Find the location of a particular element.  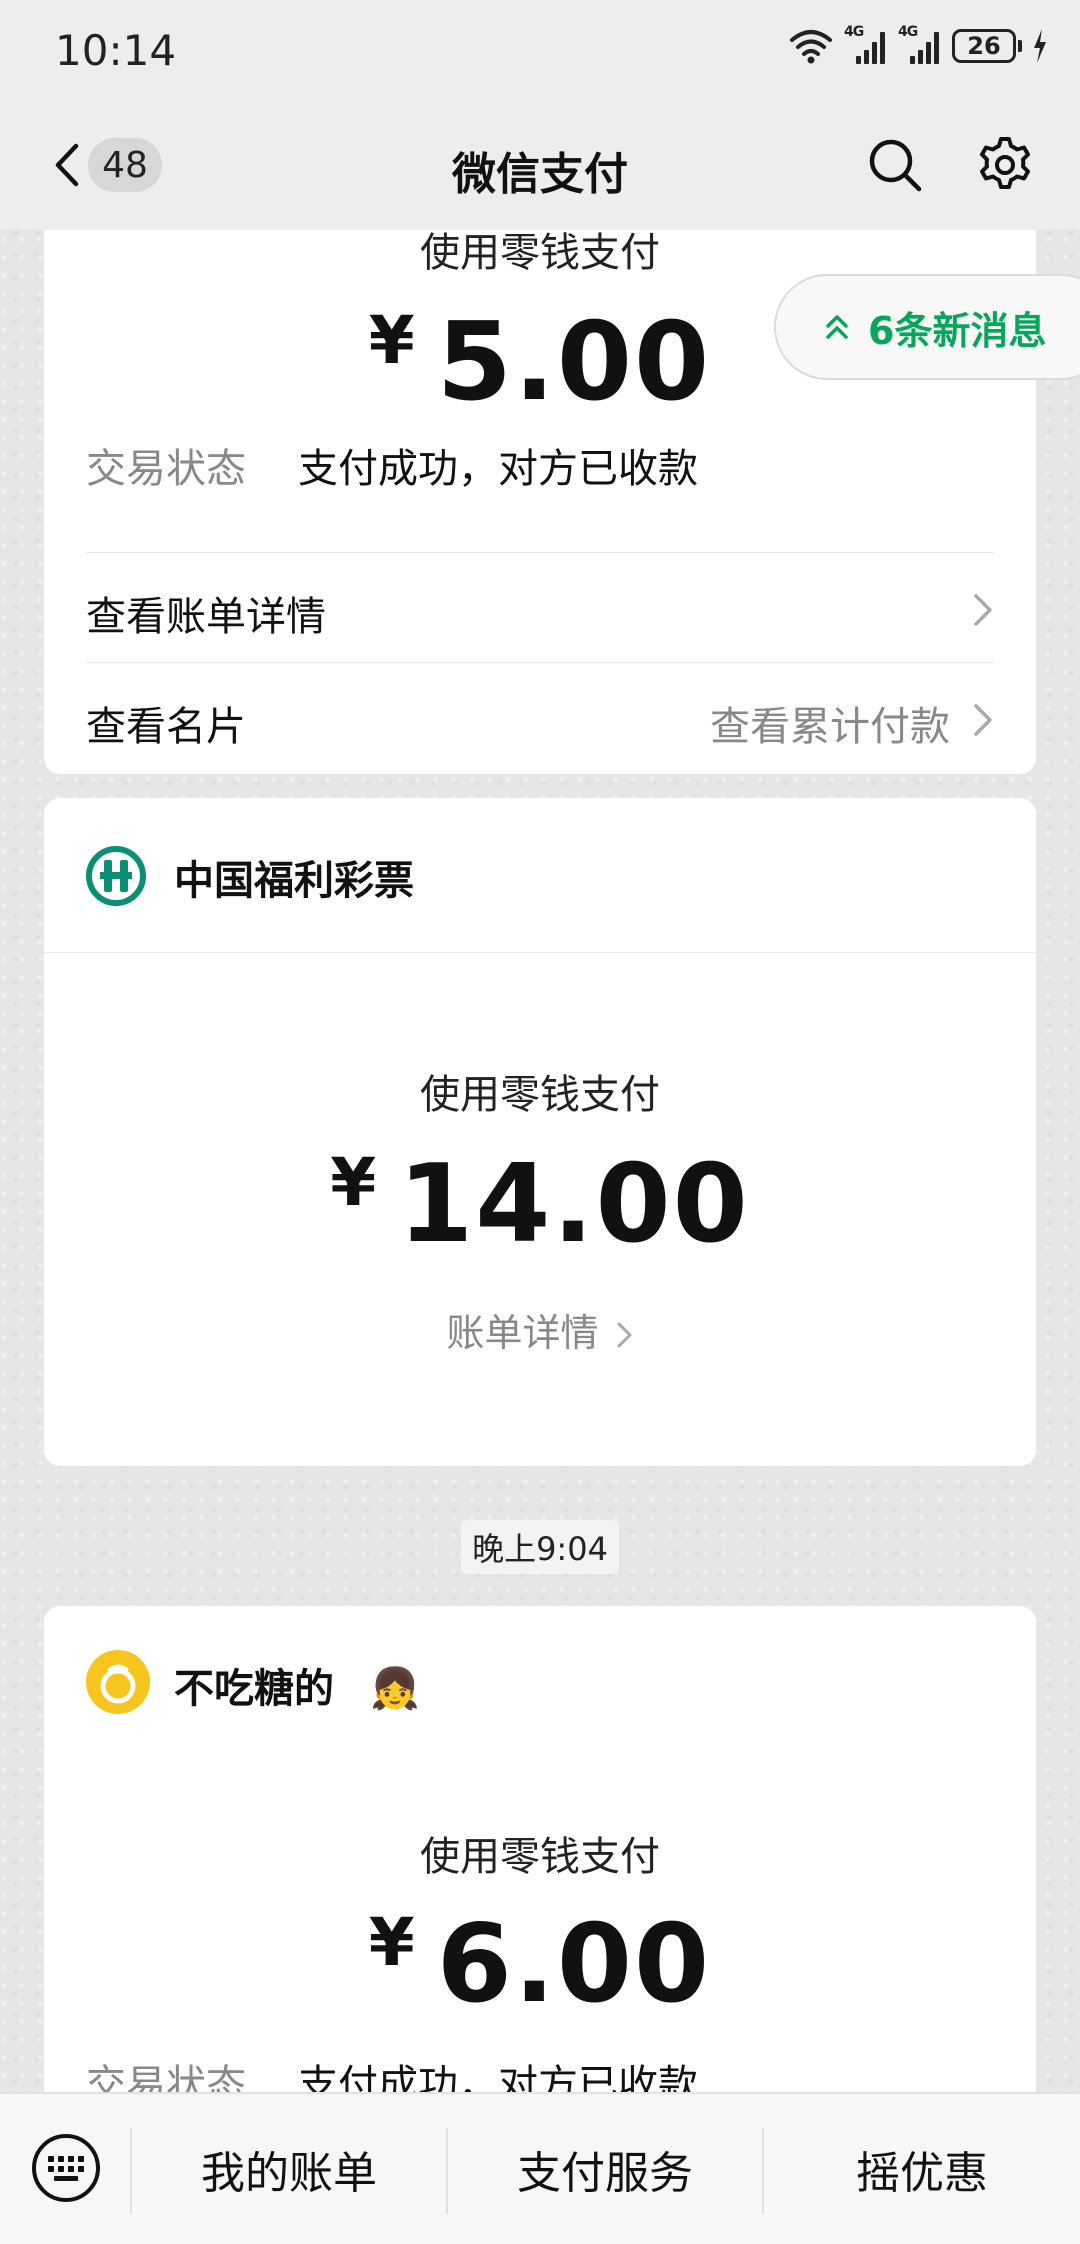

menu-pay-services: 支付服务 is located at coordinates (605, 2169).